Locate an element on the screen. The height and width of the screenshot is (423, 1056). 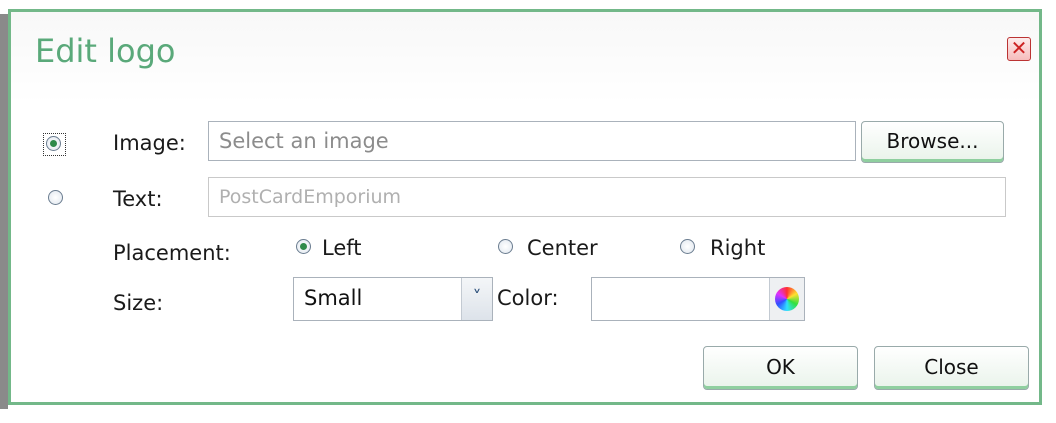
size-select: Small ˅ is located at coordinates (393, 299).